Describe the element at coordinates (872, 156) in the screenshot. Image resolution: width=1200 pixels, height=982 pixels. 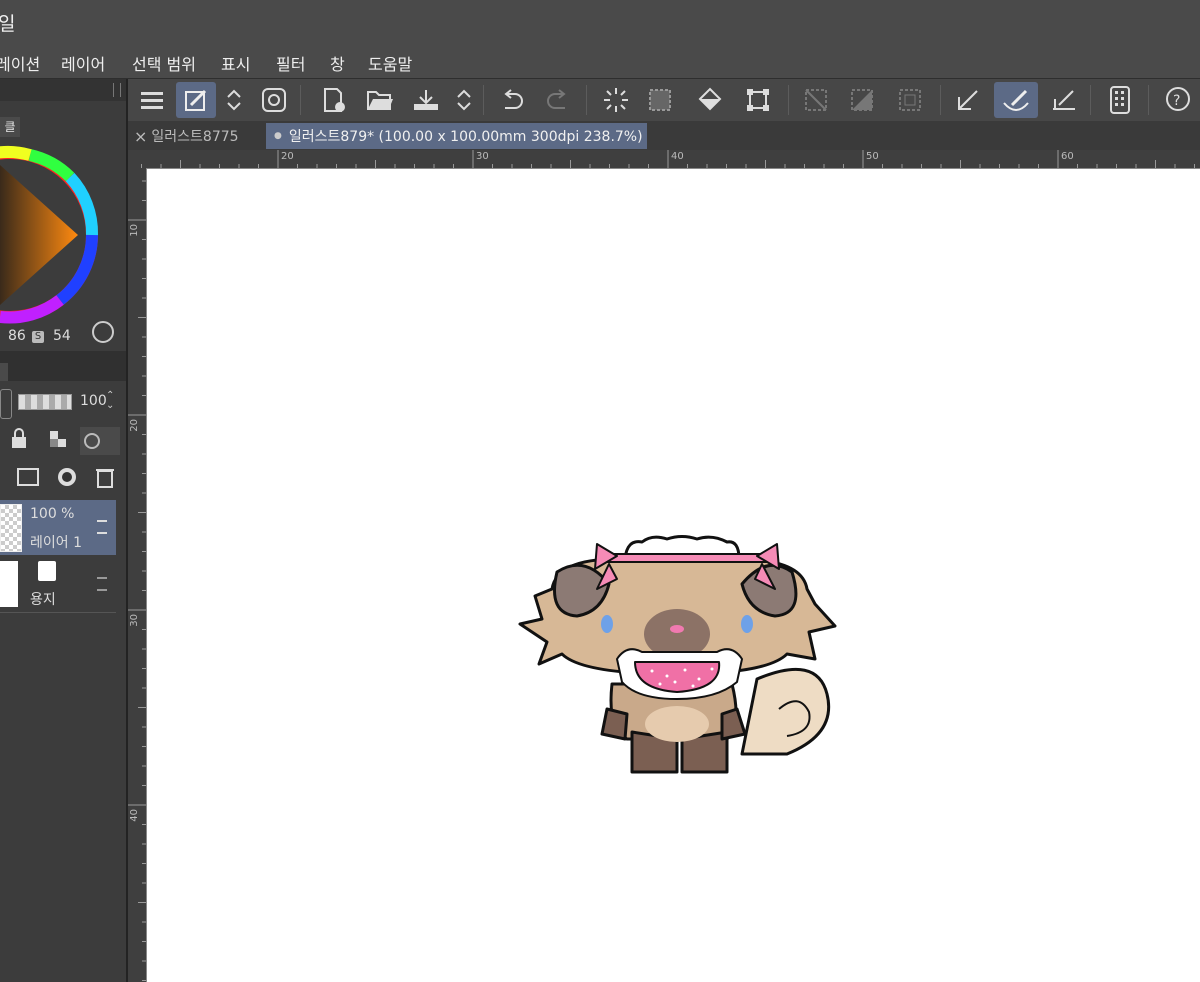
I see `ruler-label: 50` at that location.